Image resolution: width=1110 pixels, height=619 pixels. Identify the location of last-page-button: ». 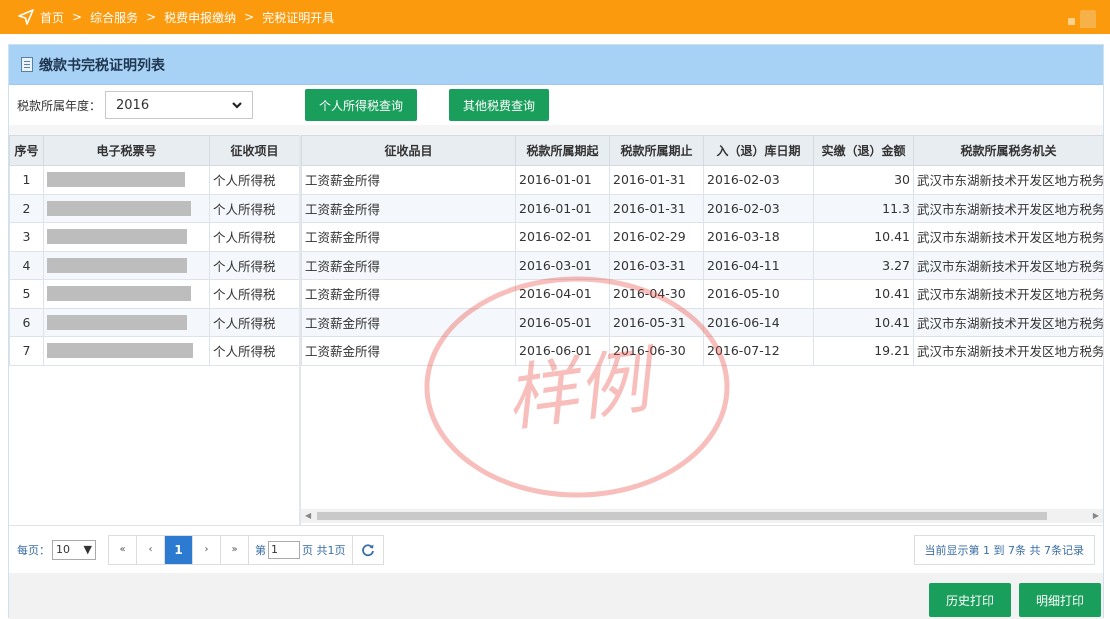
(235, 549).